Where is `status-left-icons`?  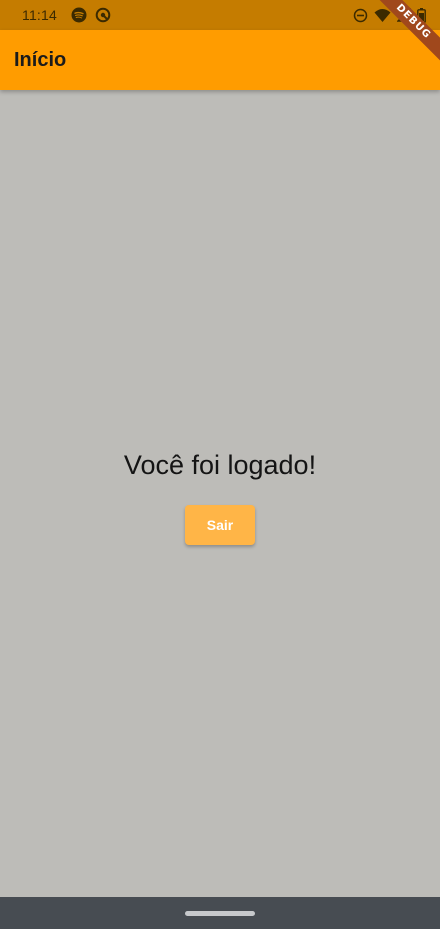 status-left-icons is located at coordinates (91, 15).